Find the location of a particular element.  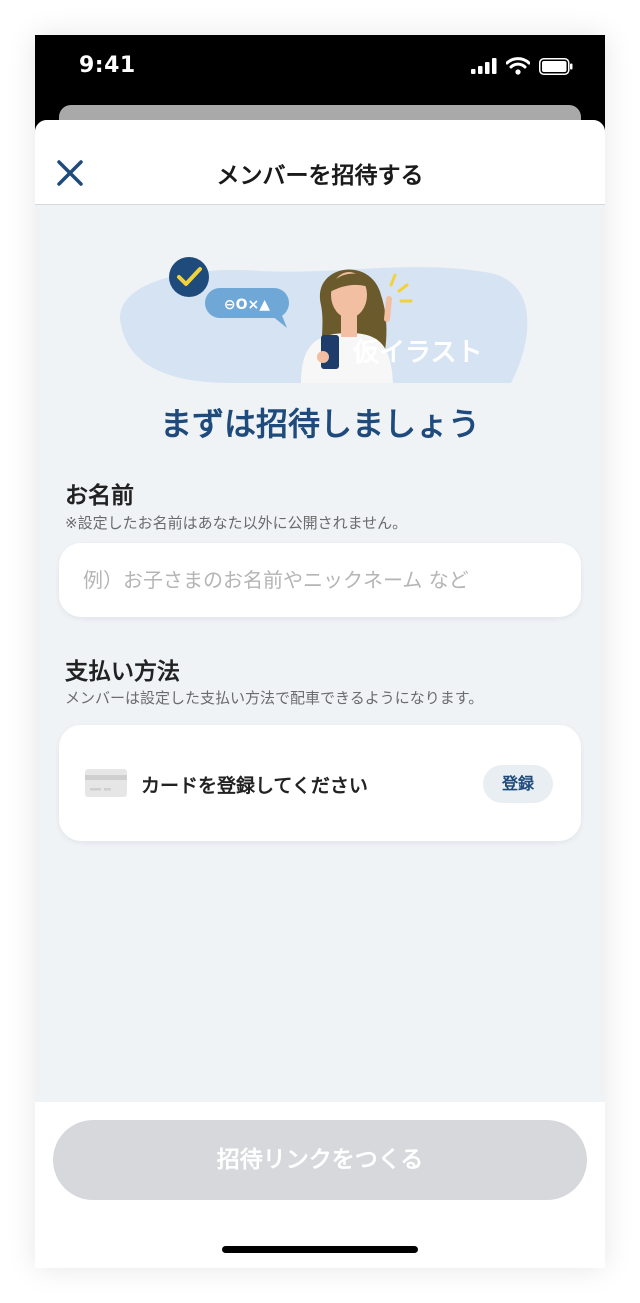

payment-section-title: 支払い方法 is located at coordinates (122, 672).